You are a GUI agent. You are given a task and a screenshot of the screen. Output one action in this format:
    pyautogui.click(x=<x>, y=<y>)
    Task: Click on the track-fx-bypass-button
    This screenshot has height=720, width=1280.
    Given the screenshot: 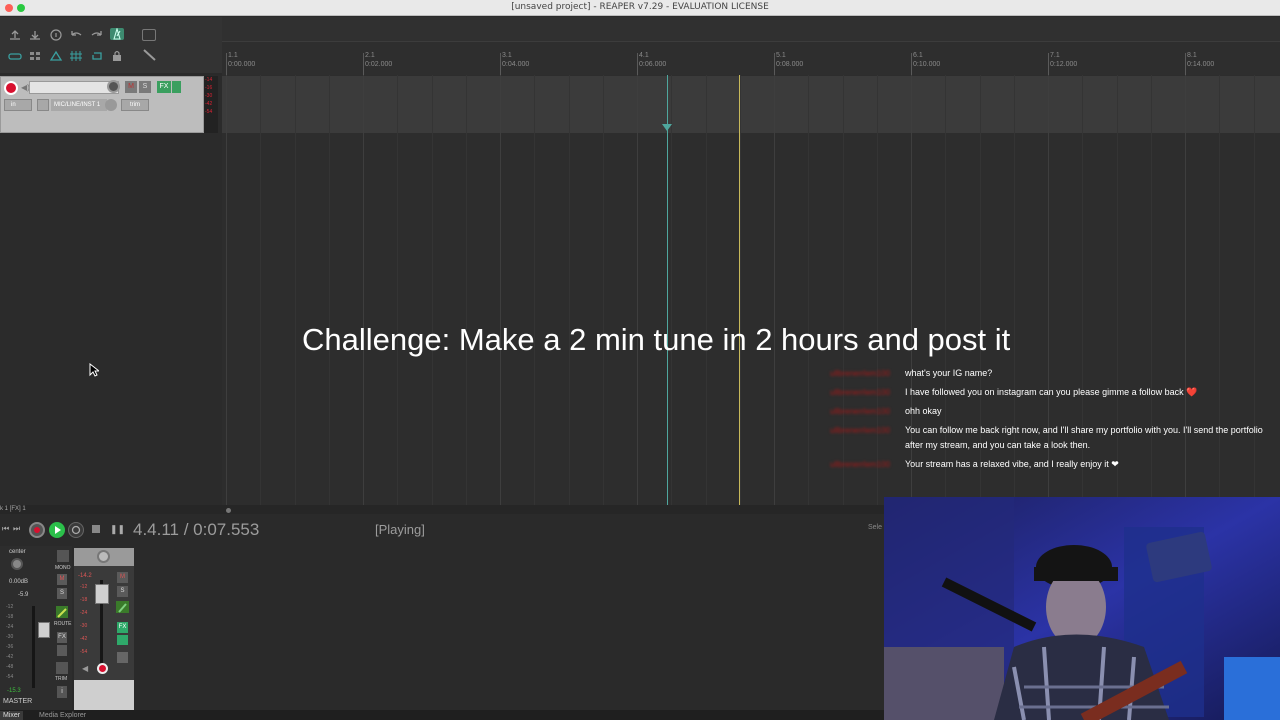 What is the action you would take?
    pyautogui.click(x=122, y=640)
    